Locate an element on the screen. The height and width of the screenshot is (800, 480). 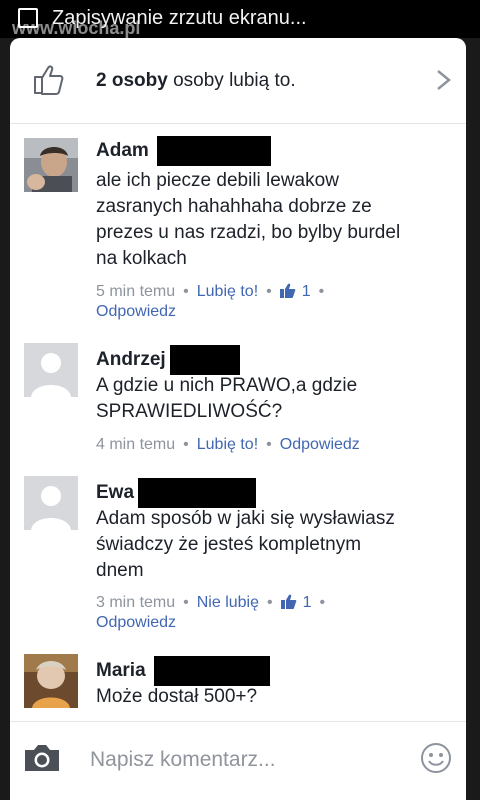
comment-line: A gdzie u nich PRAWO,a gdzie is located at coordinates (227, 385).